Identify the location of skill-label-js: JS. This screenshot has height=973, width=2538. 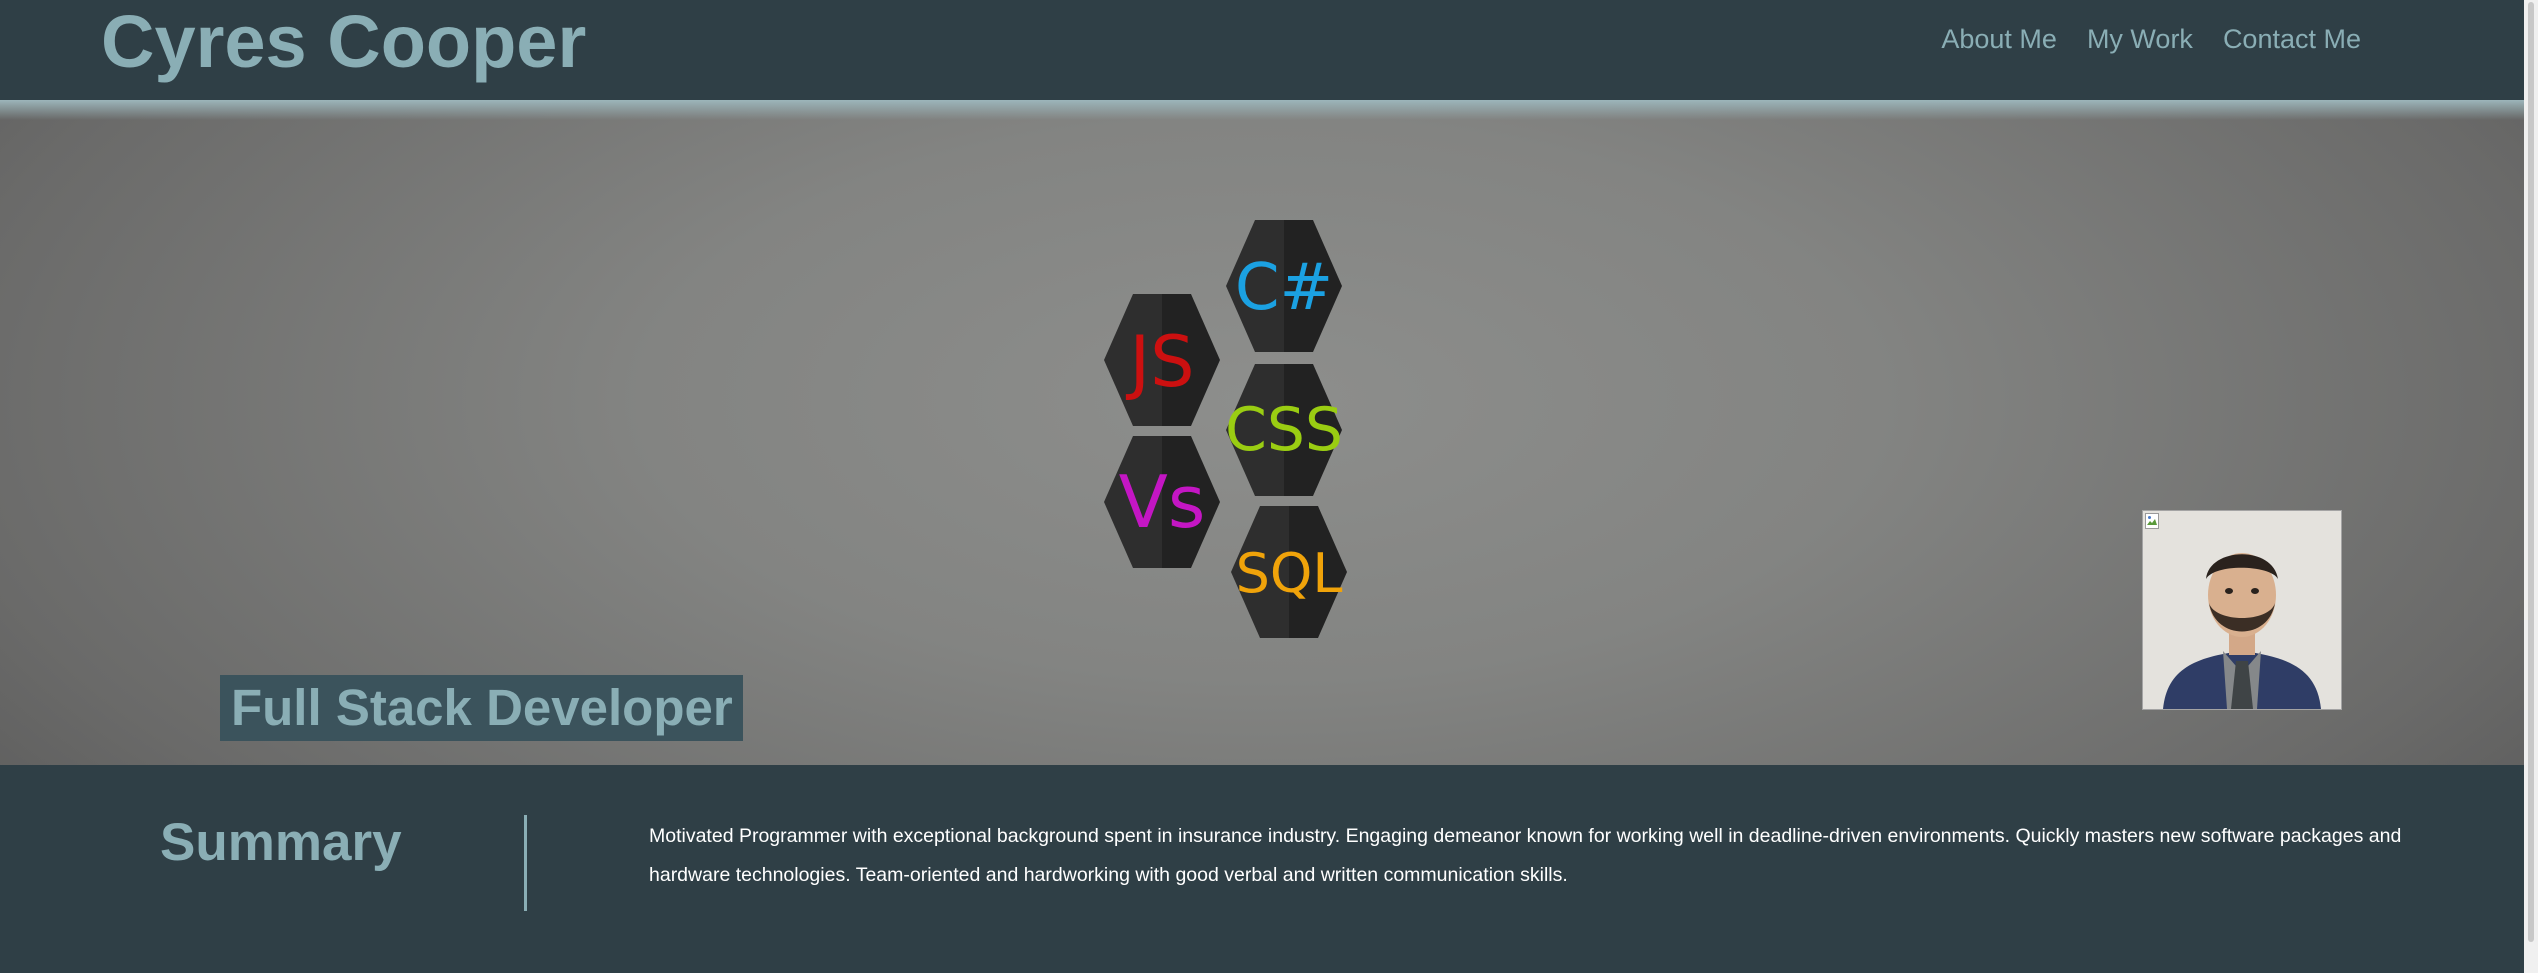
(1159, 362).